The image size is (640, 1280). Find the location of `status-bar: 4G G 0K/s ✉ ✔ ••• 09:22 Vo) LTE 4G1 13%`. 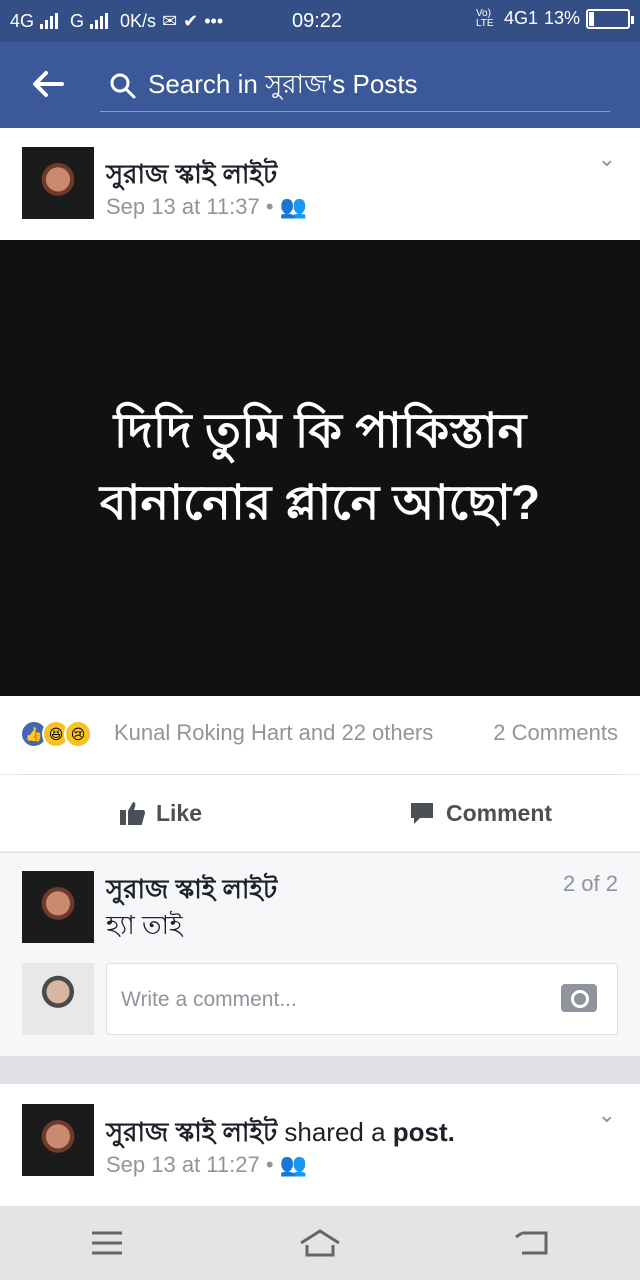

status-bar: 4G G 0K/s ✉ ✔ ••• 09:22 Vo) LTE 4G1 13% is located at coordinates (320, 21).